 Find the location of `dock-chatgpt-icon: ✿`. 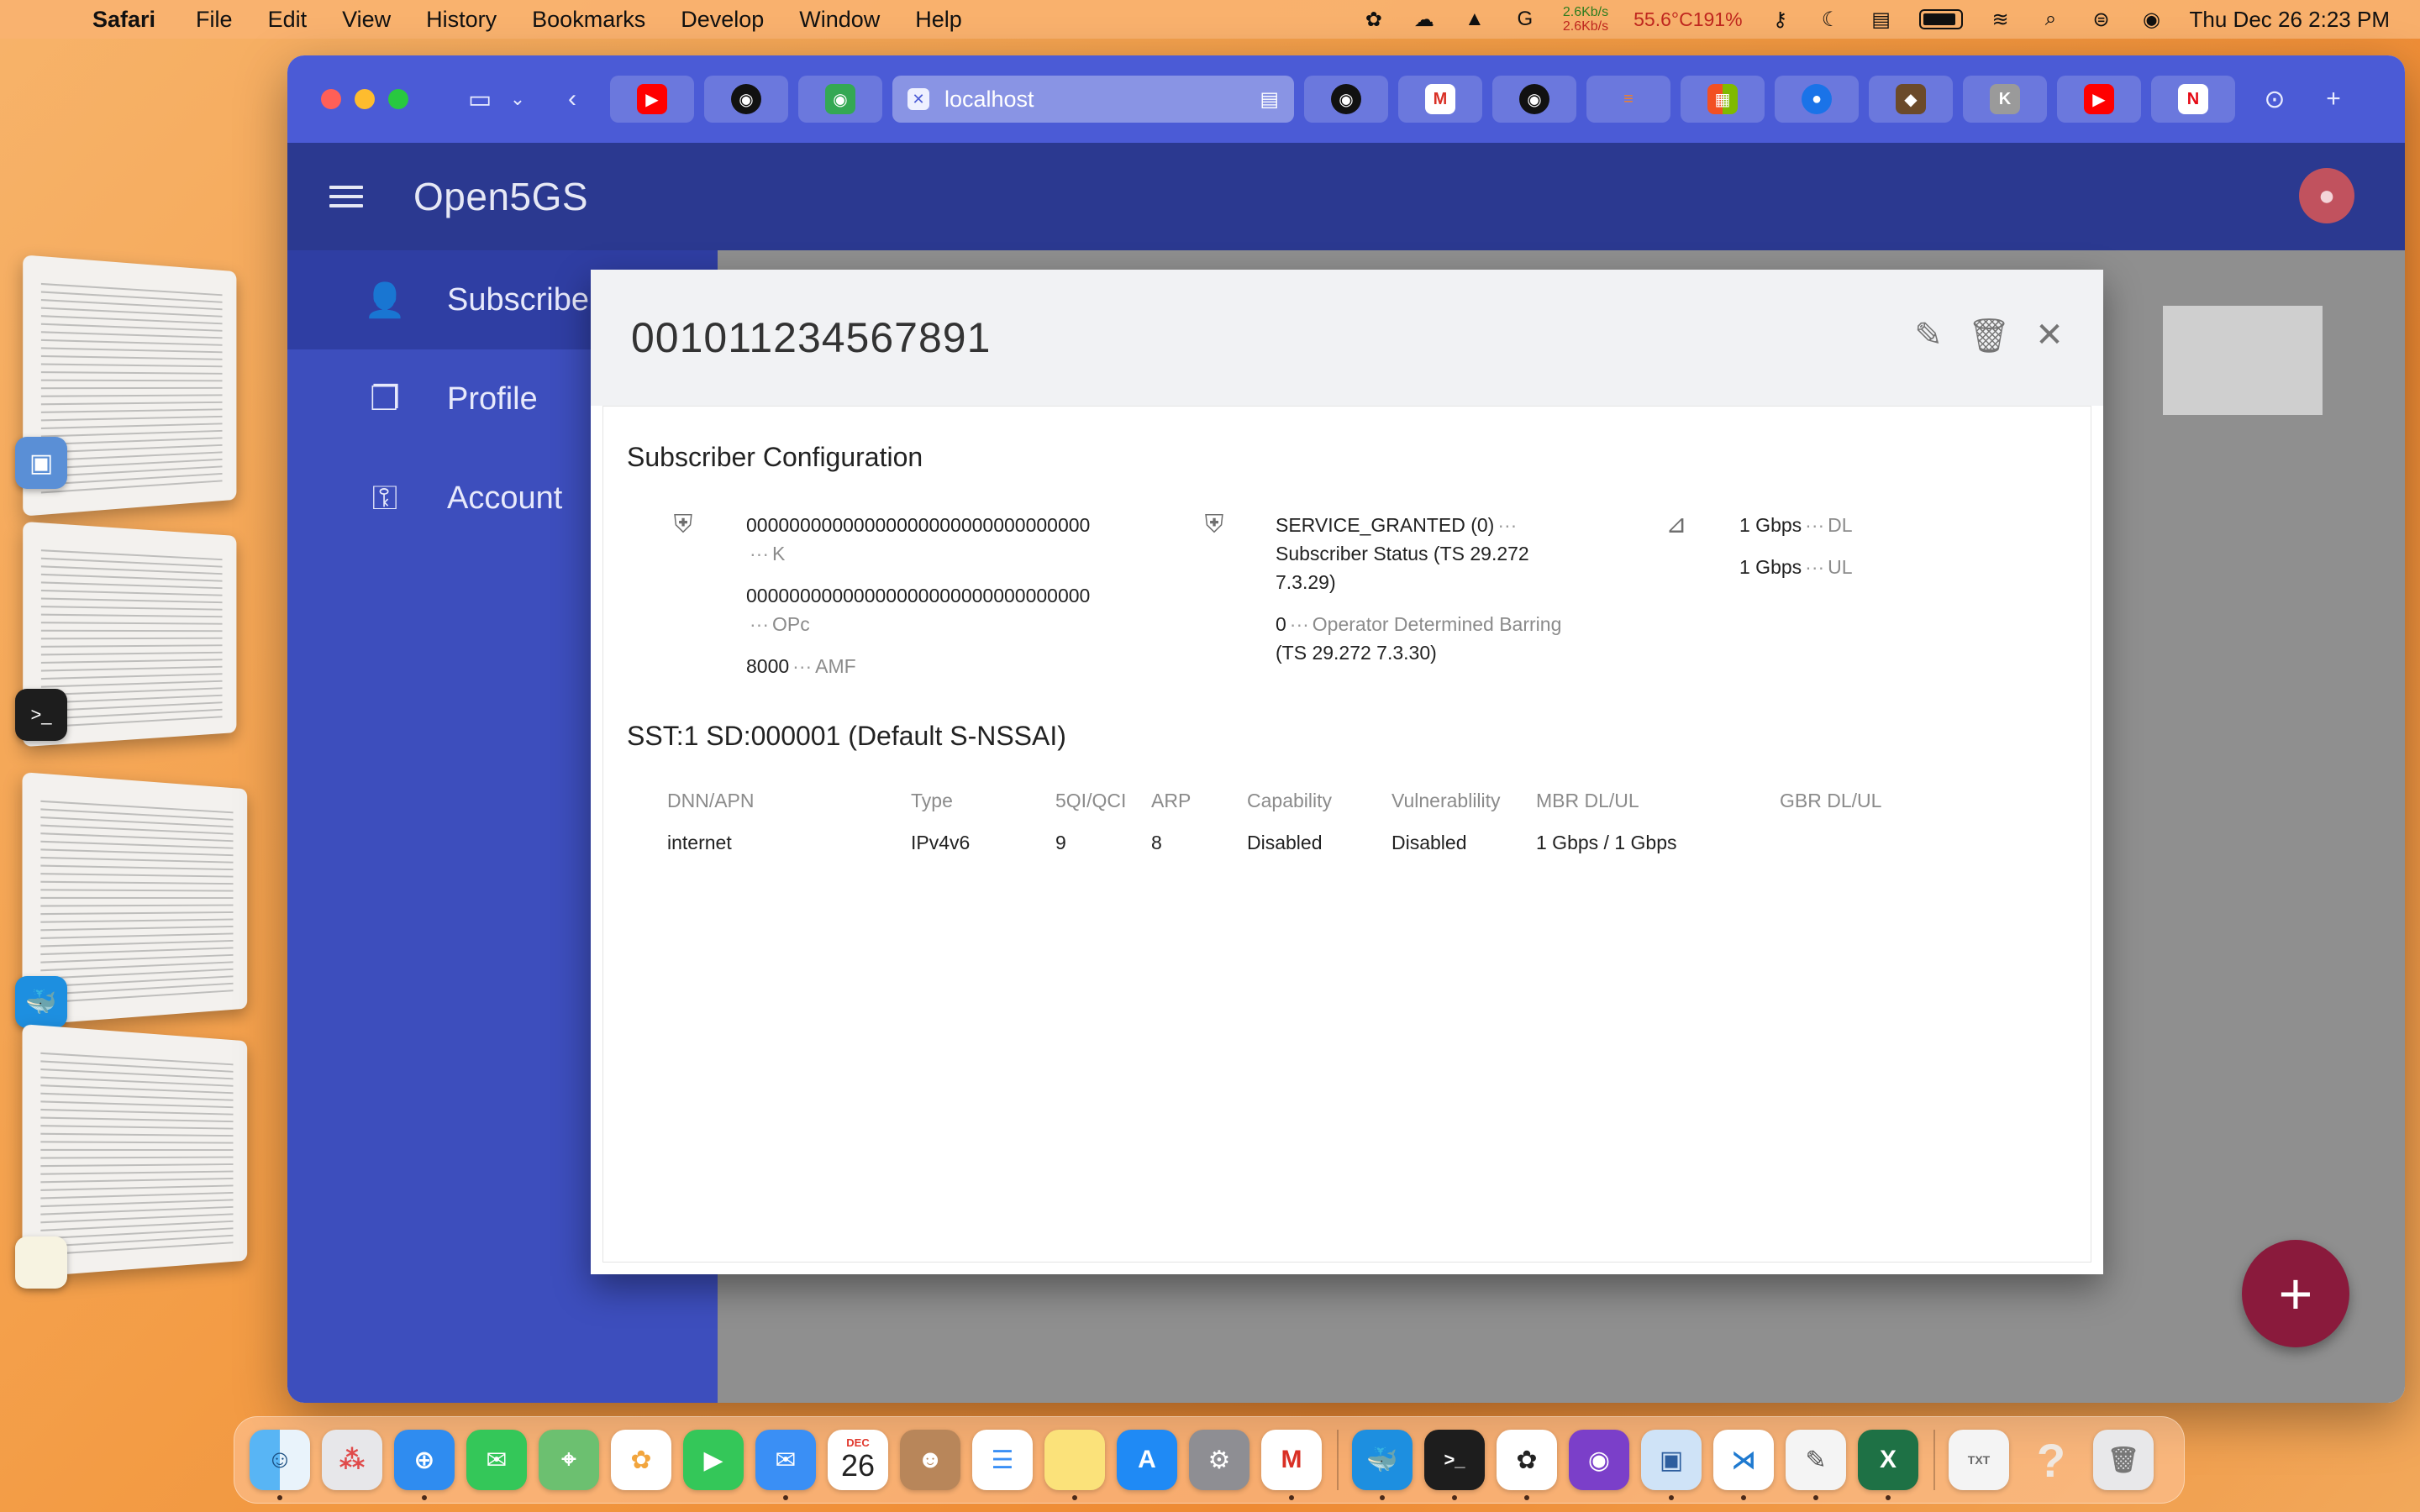

dock-chatgpt-icon: ✿ is located at coordinates (1527, 1465).